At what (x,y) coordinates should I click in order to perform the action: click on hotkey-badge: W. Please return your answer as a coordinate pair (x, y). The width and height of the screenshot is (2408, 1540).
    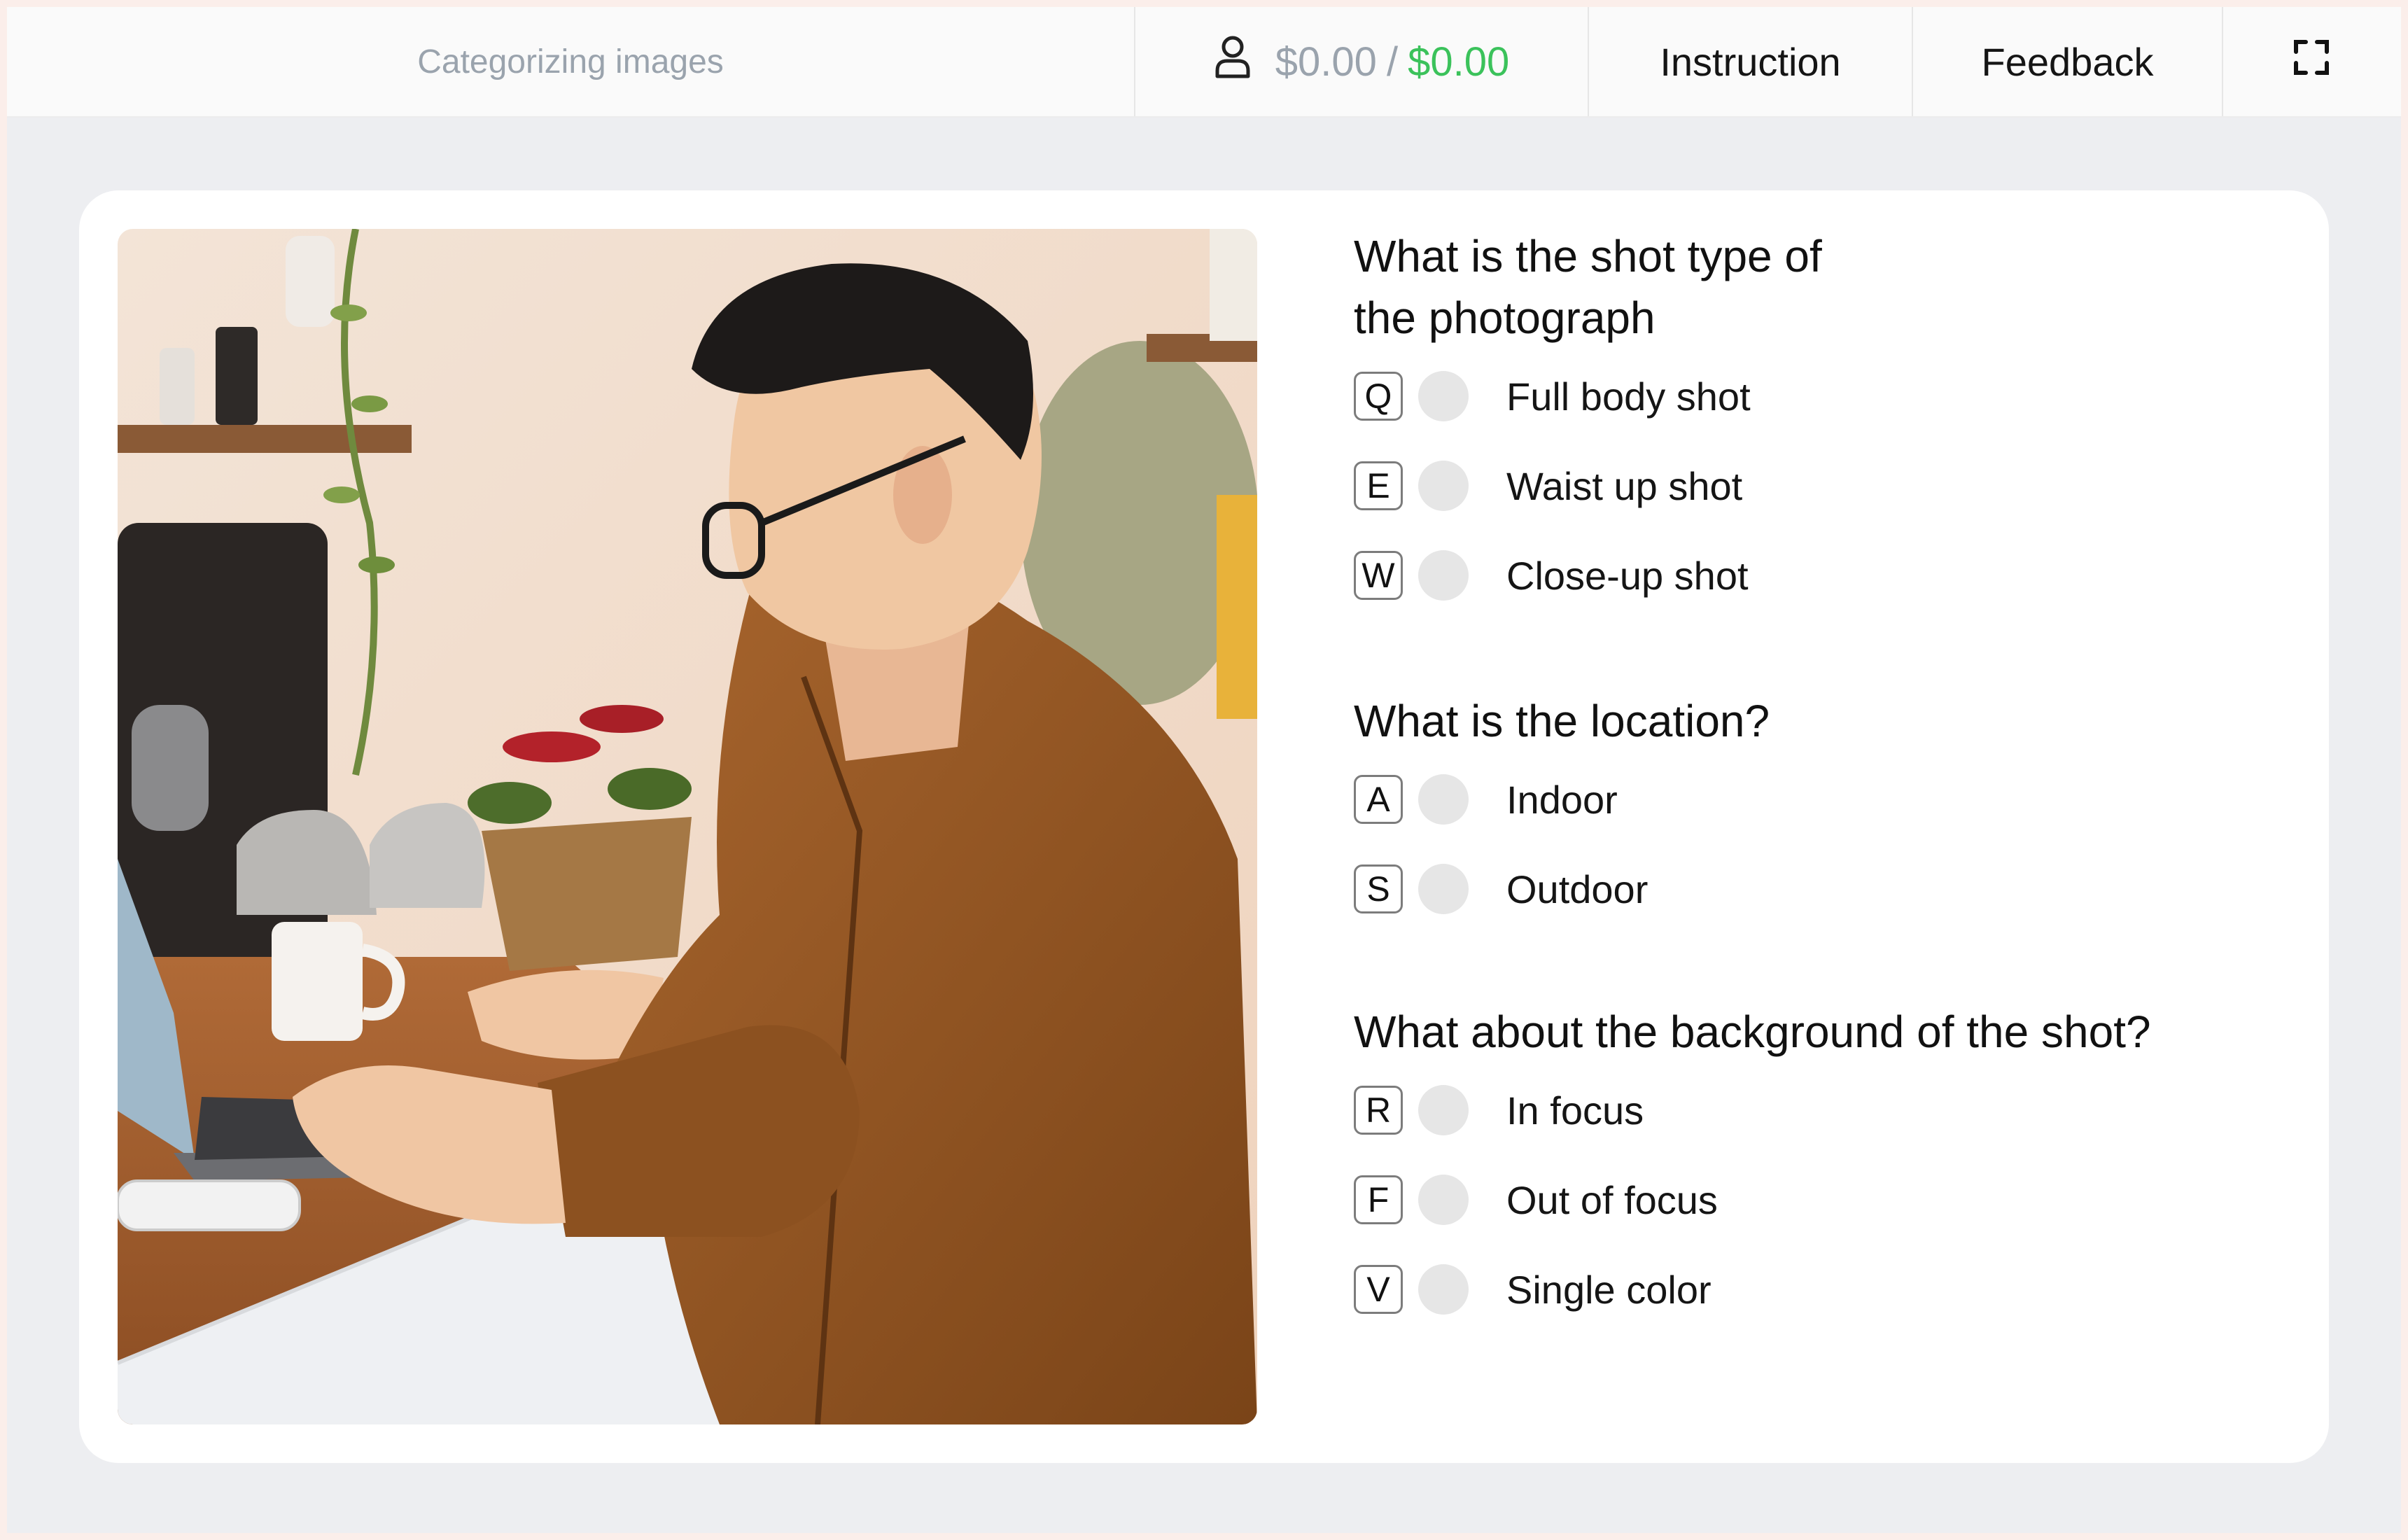
    Looking at the image, I should click on (1378, 575).